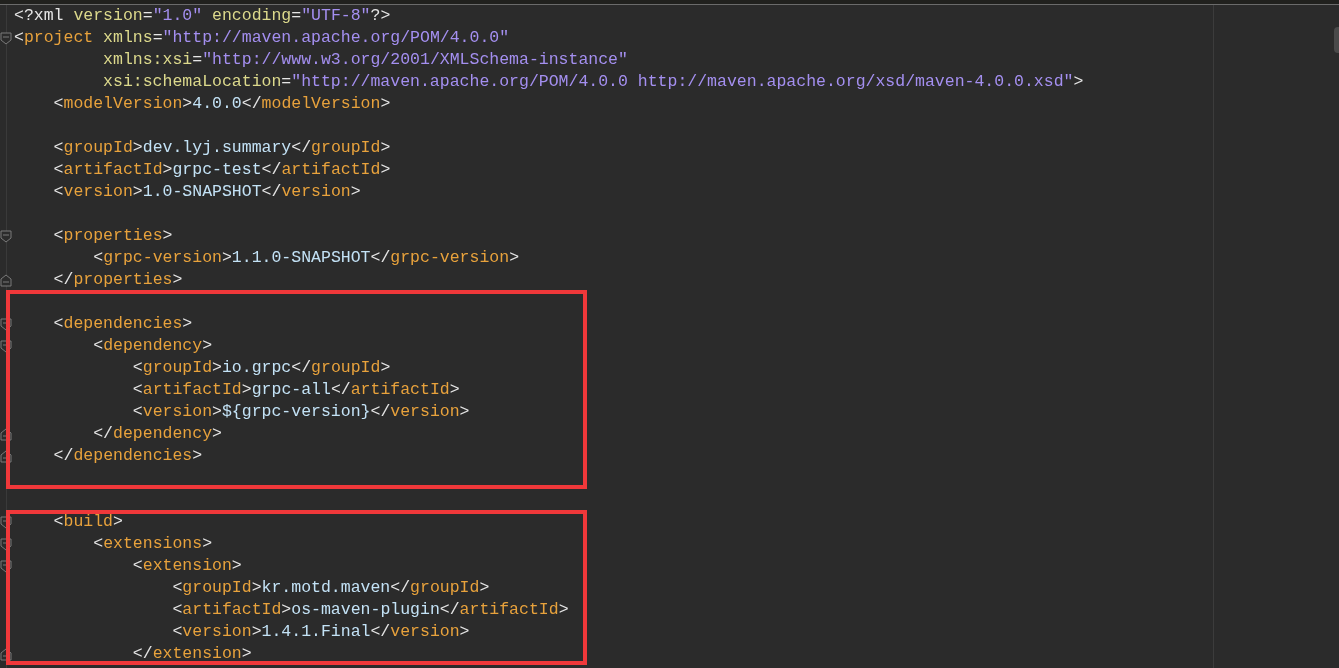 The width and height of the screenshot is (1339, 668). I want to click on code-line: <groupId>dev.lyj.summary</groupId>, so click(221, 148).